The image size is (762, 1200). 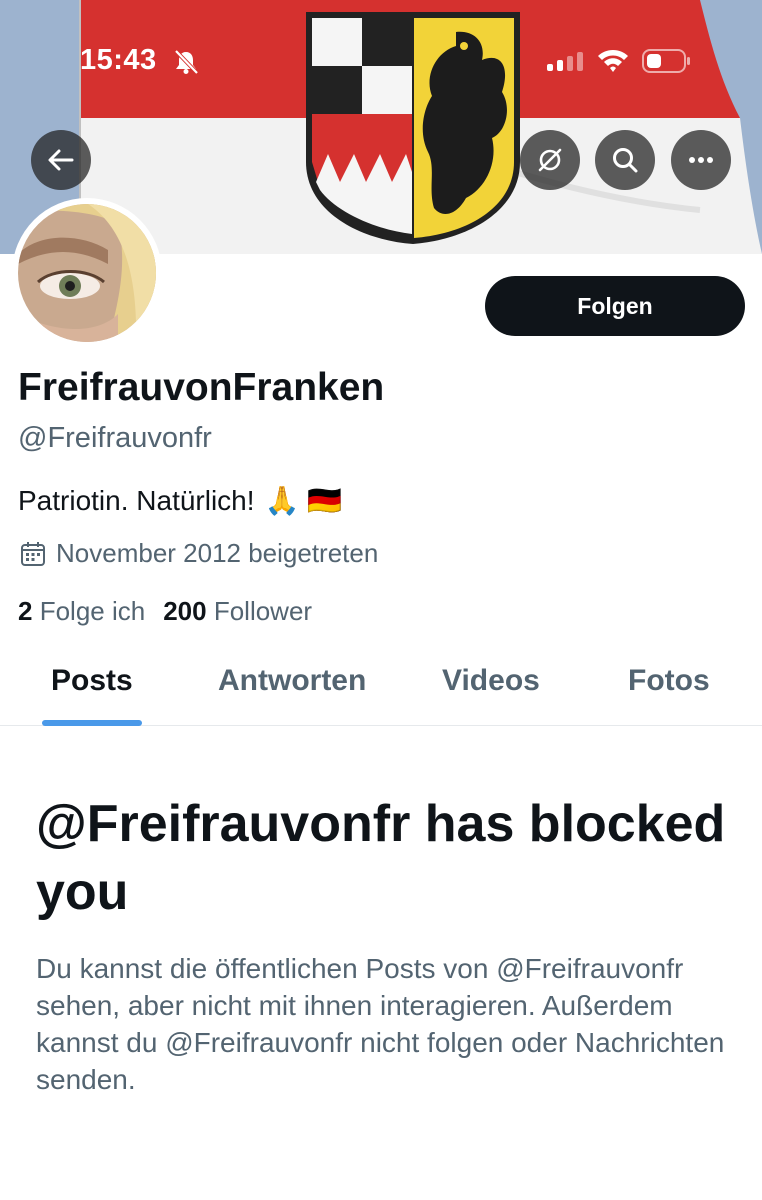 I want to click on search-button, so click(x=625, y=160).